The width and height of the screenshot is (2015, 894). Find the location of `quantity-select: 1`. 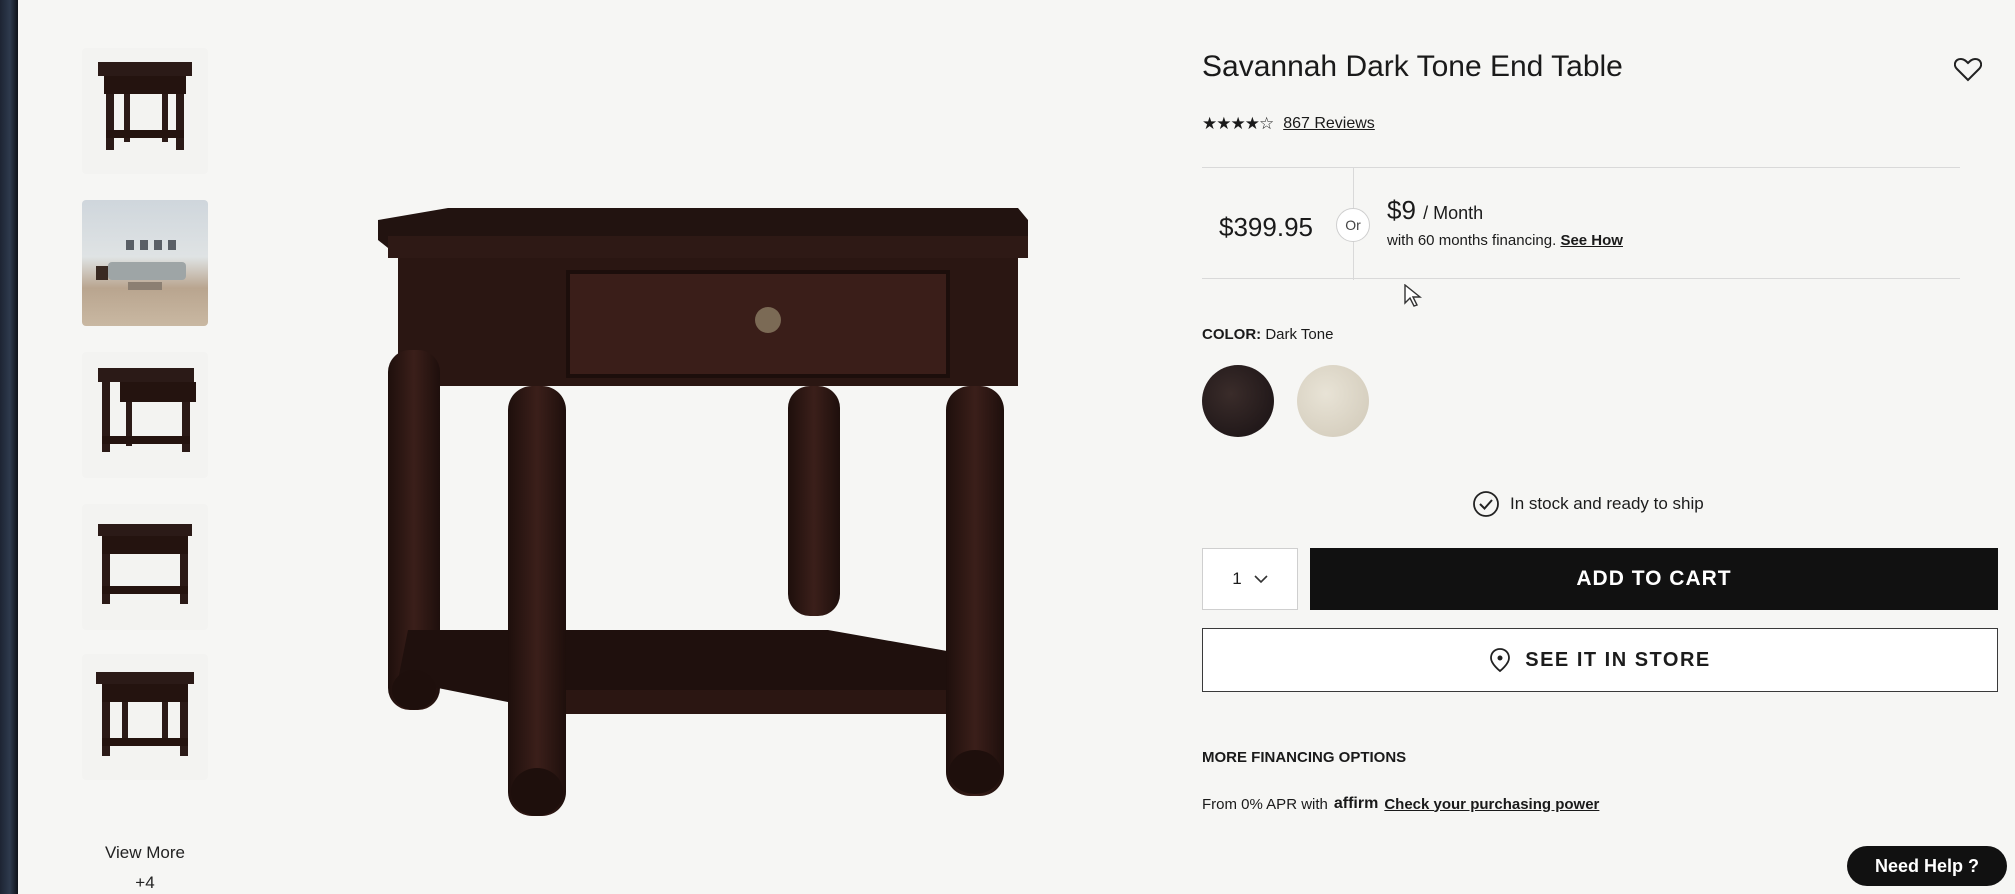

quantity-select: 1 is located at coordinates (1250, 579).